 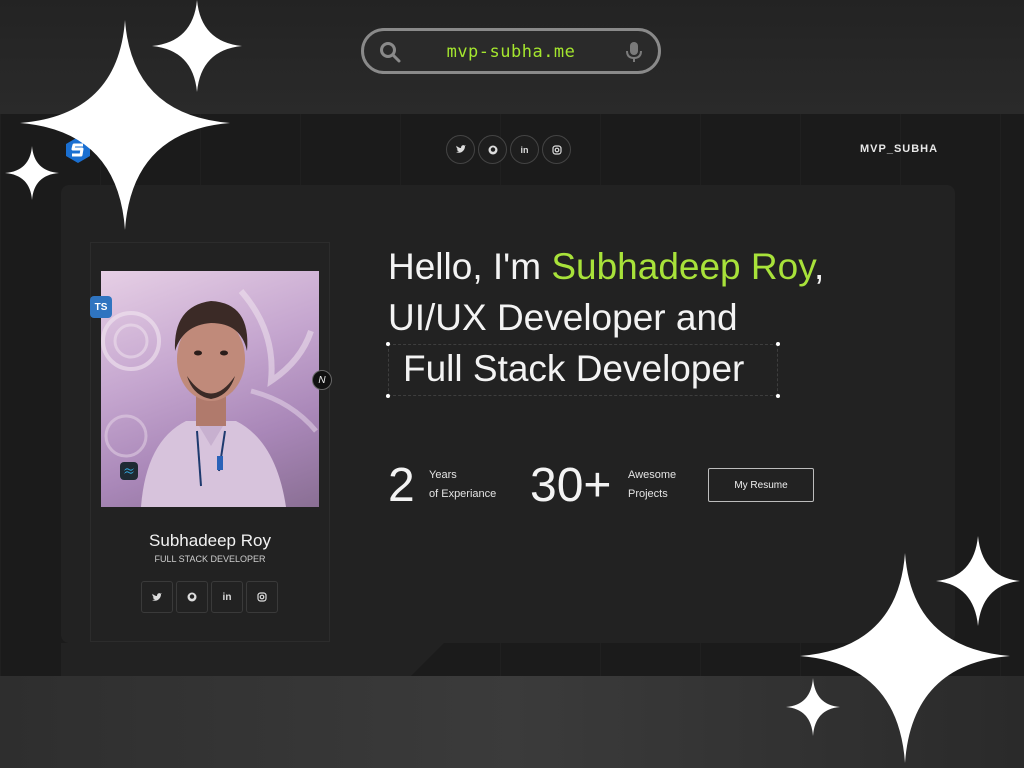 I want to click on stat-projects-label-top: Awesome, so click(x=652, y=475).